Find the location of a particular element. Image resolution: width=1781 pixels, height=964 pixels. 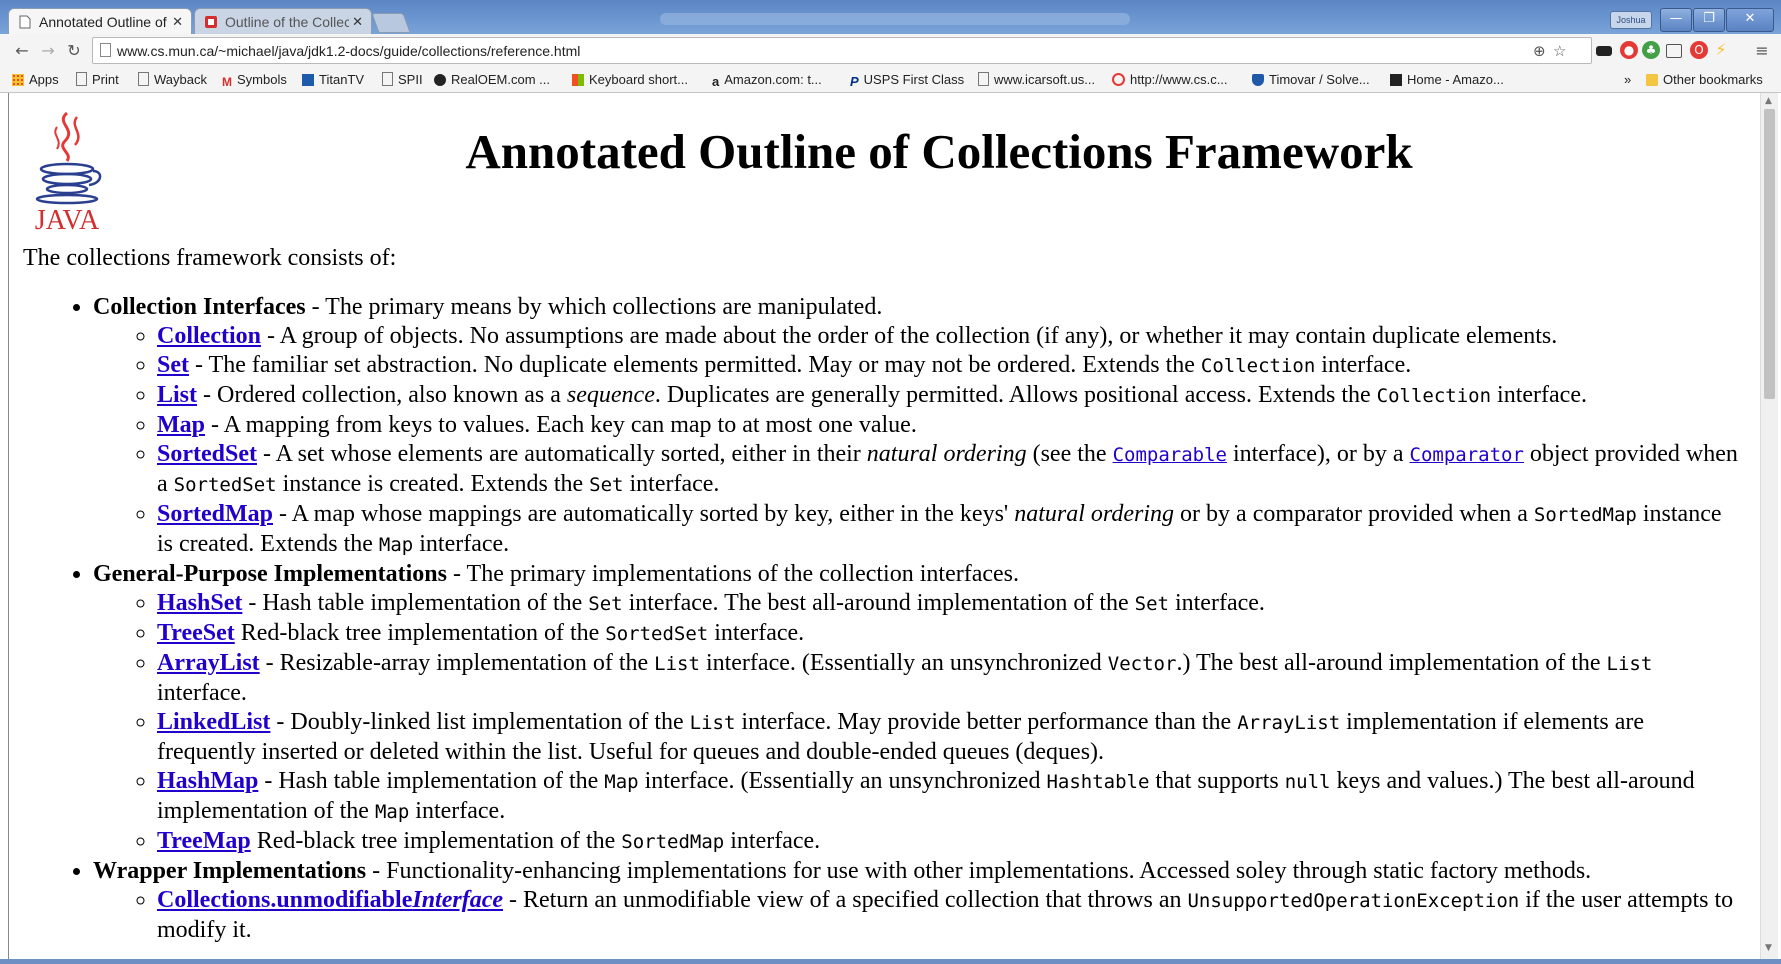

address-bar: ⊕ ☆ is located at coordinates (842, 50).